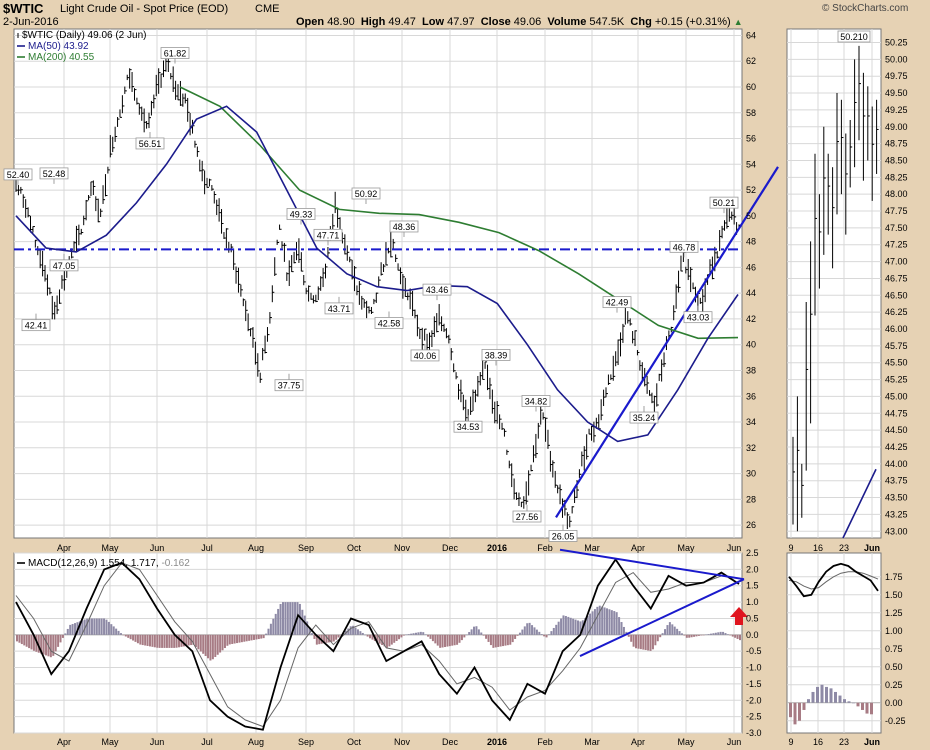 The width and height of the screenshot is (930, 750). I want to click on price-y-tick: 44, so click(751, 293).